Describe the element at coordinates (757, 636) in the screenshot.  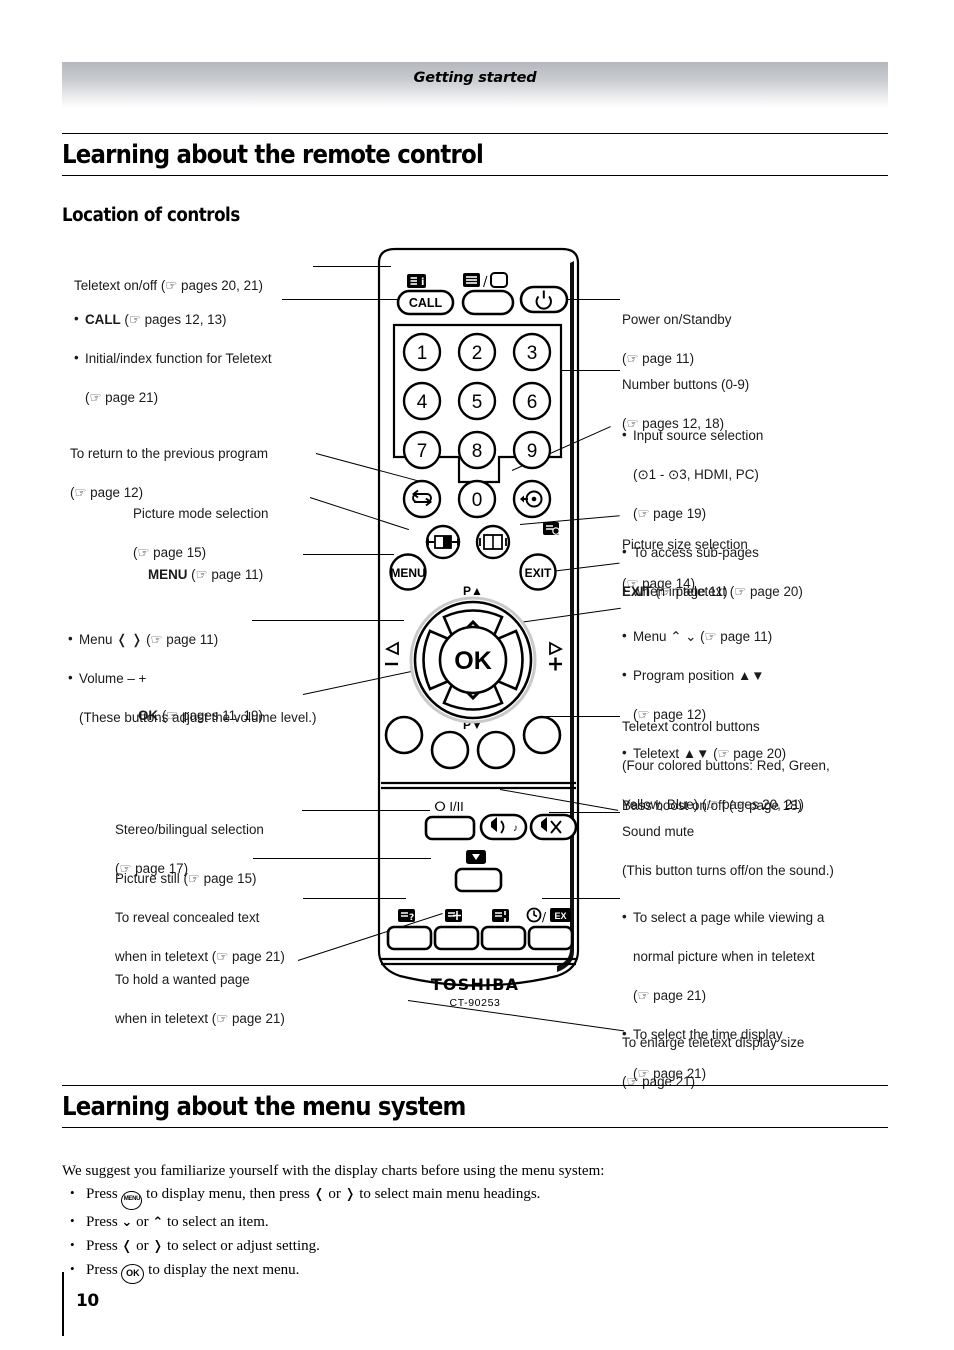
I see `note-menu-updown-line1: Menu ⌃ ⌄ (☞ page 11)` at that location.